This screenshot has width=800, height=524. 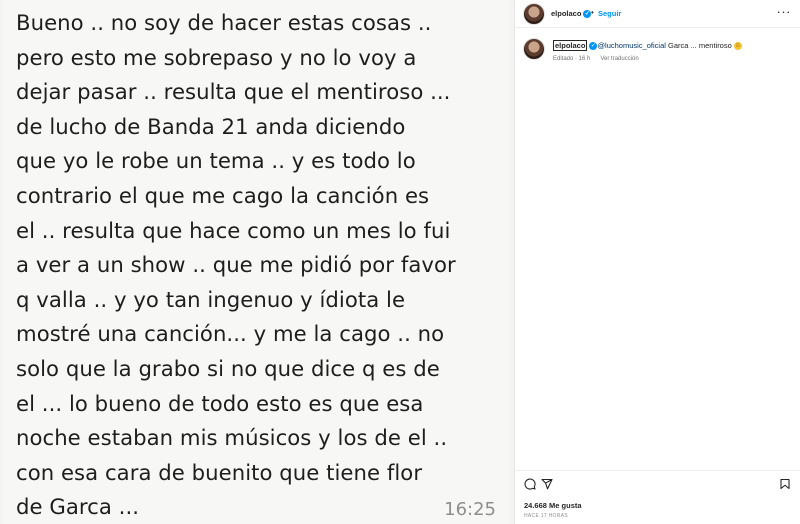 I want to click on edited-label: Editado · 16 h, so click(x=572, y=59).